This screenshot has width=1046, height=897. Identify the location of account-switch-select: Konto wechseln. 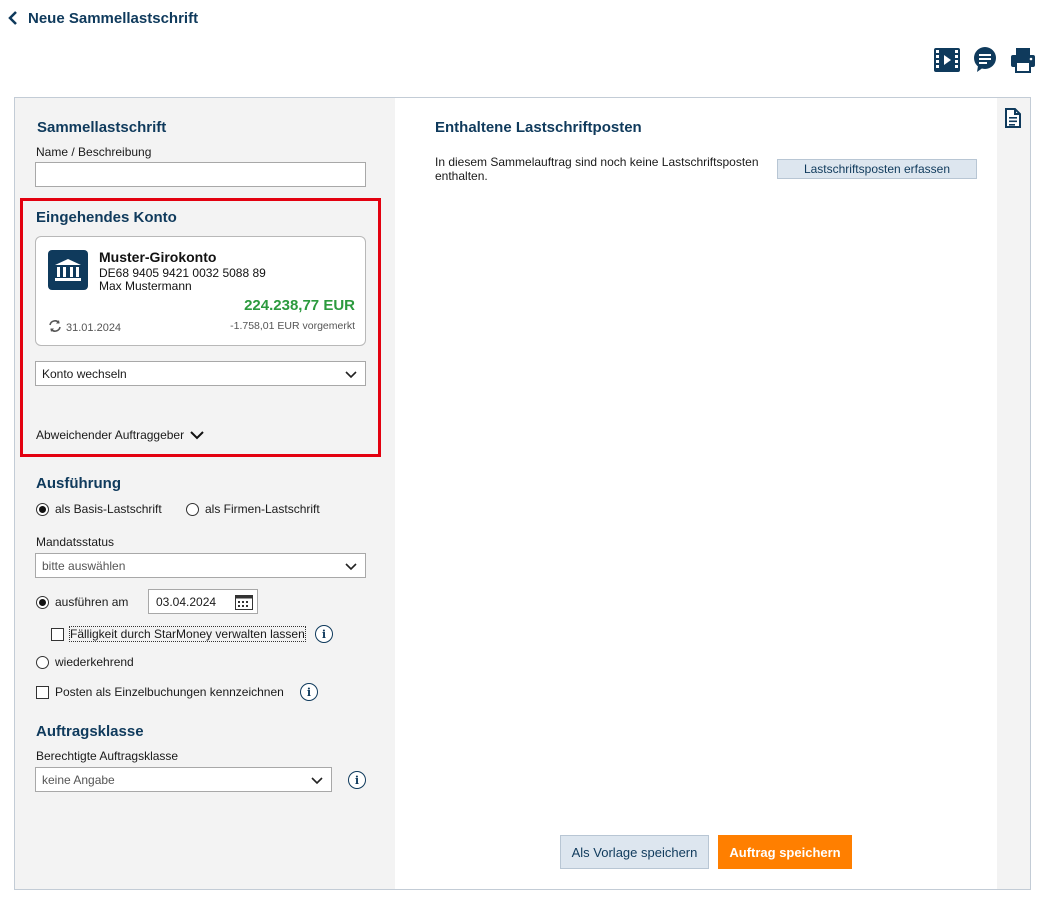
(200, 373).